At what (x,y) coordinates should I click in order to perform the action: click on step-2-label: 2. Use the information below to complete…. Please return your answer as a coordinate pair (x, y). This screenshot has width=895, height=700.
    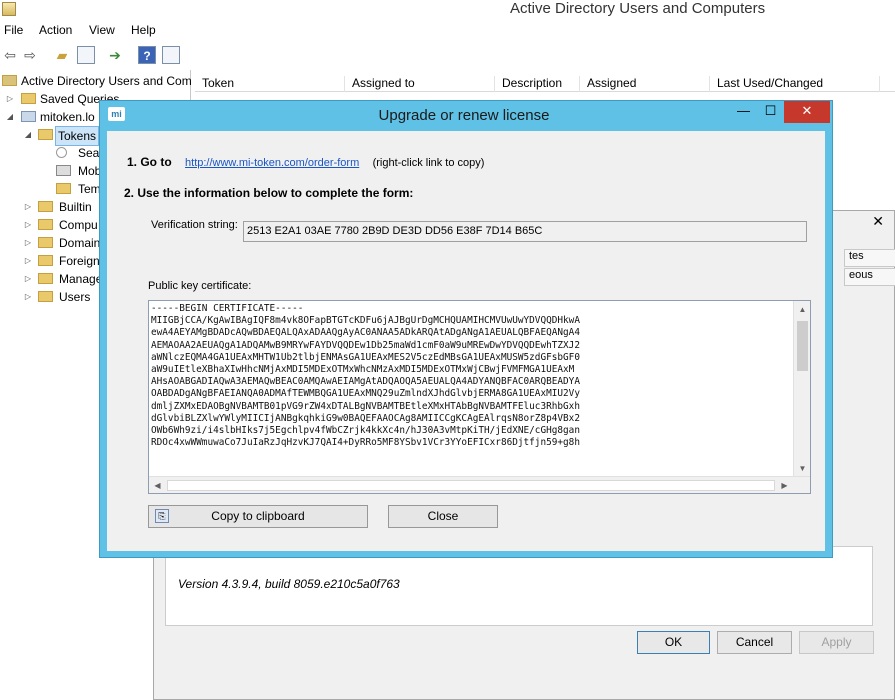
    Looking at the image, I should click on (269, 193).